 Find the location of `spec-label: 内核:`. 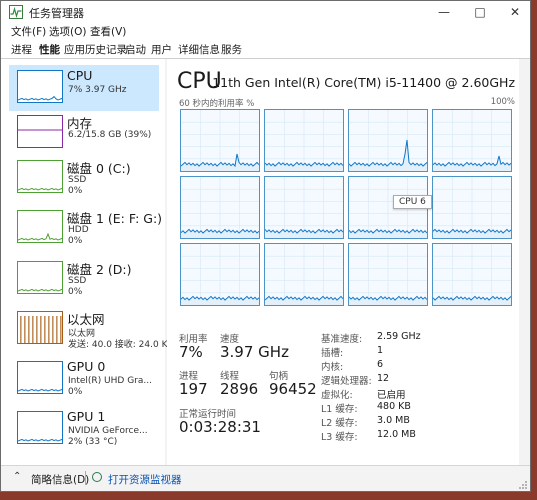

spec-label: 内核: is located at coordinates (332, 367).